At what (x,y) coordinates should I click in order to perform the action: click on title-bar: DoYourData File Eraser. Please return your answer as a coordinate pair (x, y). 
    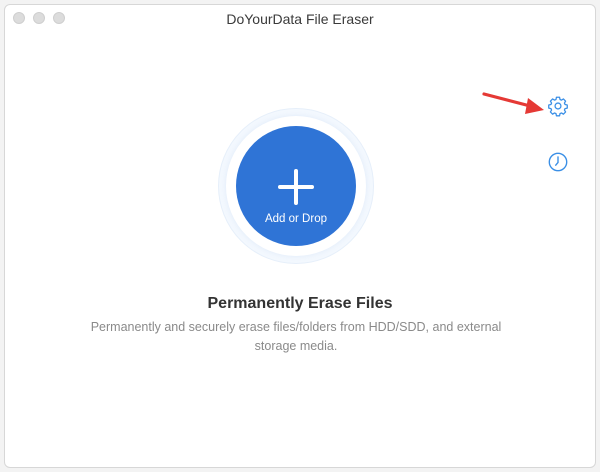
    Looking at the image, I should click on (300, 18).